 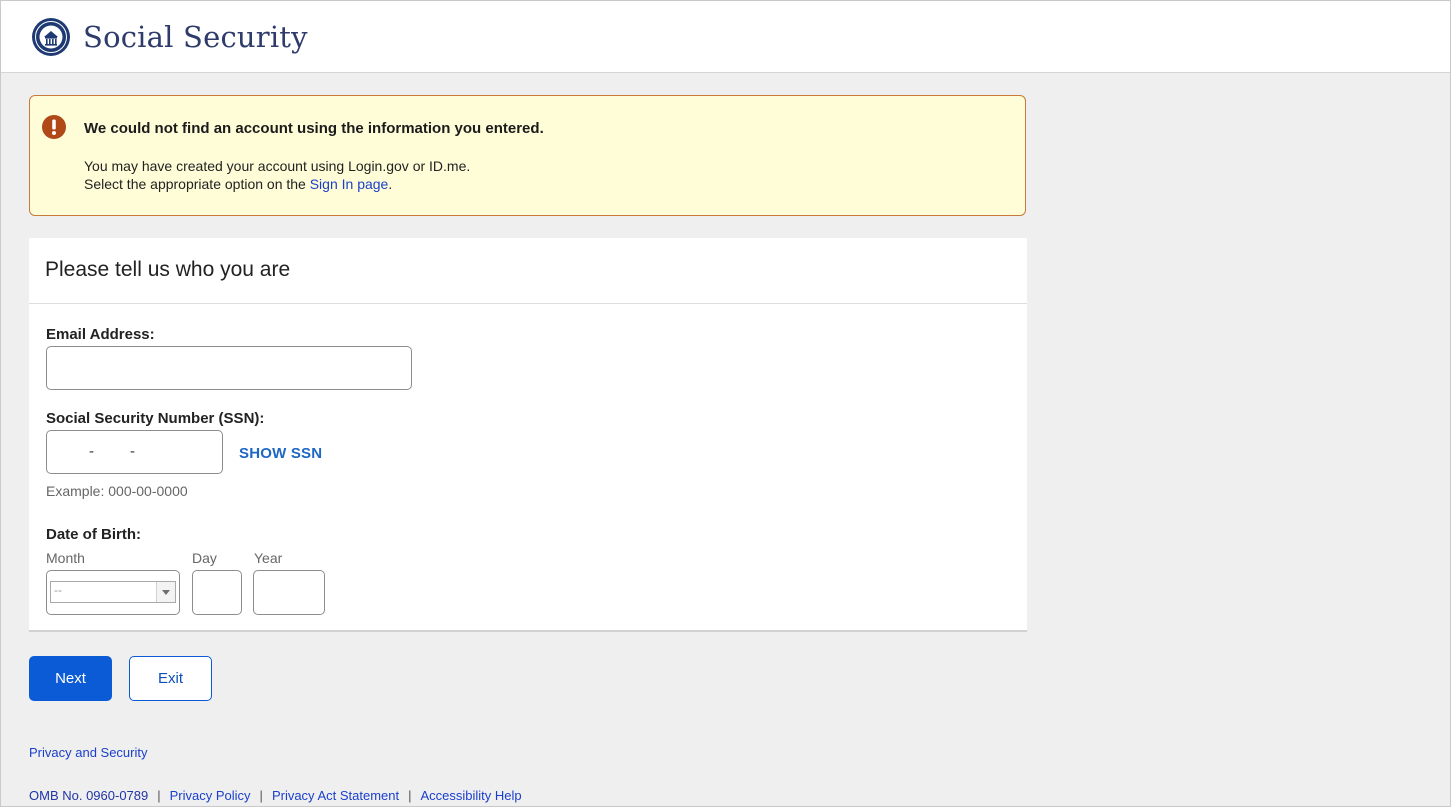 What do you see at coordinates (217, 592) in the screenshot?
I see `day-field` at bounding box center [217, 592].